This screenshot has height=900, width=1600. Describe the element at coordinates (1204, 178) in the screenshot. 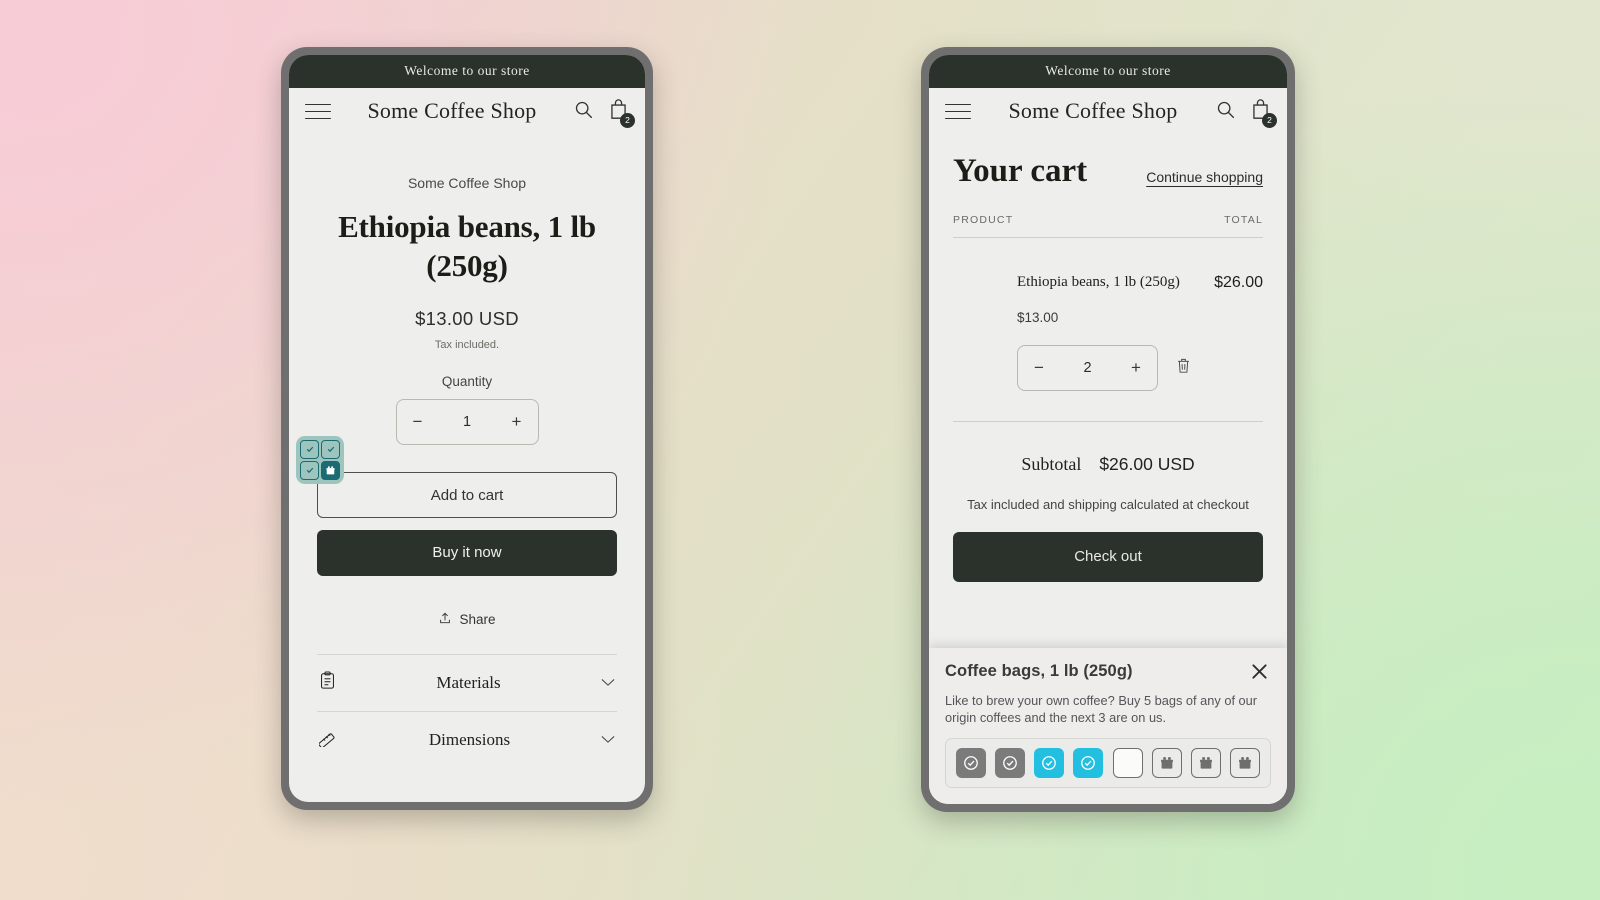

I see `continue-shopping-link: Continue shopping` at that location.